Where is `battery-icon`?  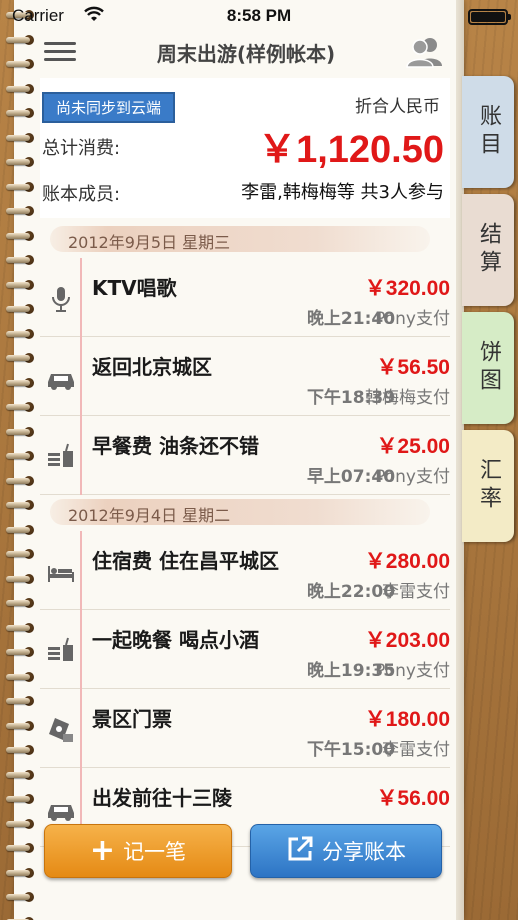
battery-icon is located at coordinates (489, 17).